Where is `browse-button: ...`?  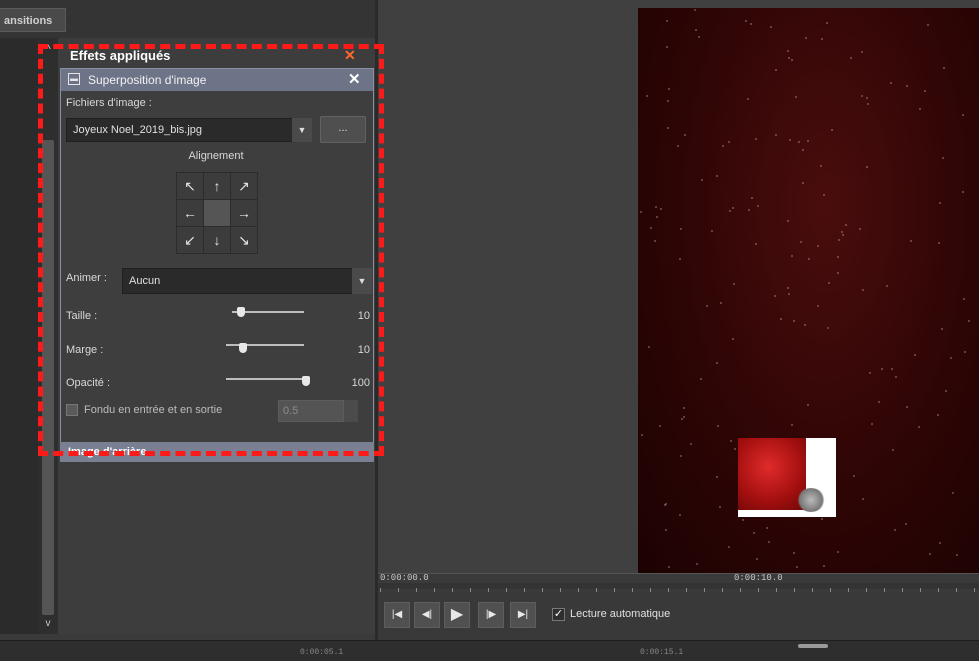 browse-button: ... is located at coordinates (343, 129).